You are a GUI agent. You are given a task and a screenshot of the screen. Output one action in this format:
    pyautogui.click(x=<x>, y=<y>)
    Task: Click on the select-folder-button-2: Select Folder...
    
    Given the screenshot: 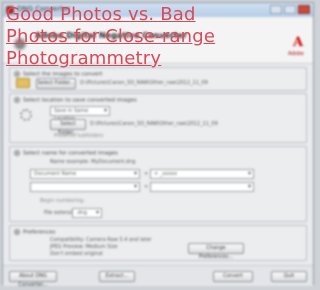 What is the action you would take?
    pyautogui.click(x=68, y=127)
    